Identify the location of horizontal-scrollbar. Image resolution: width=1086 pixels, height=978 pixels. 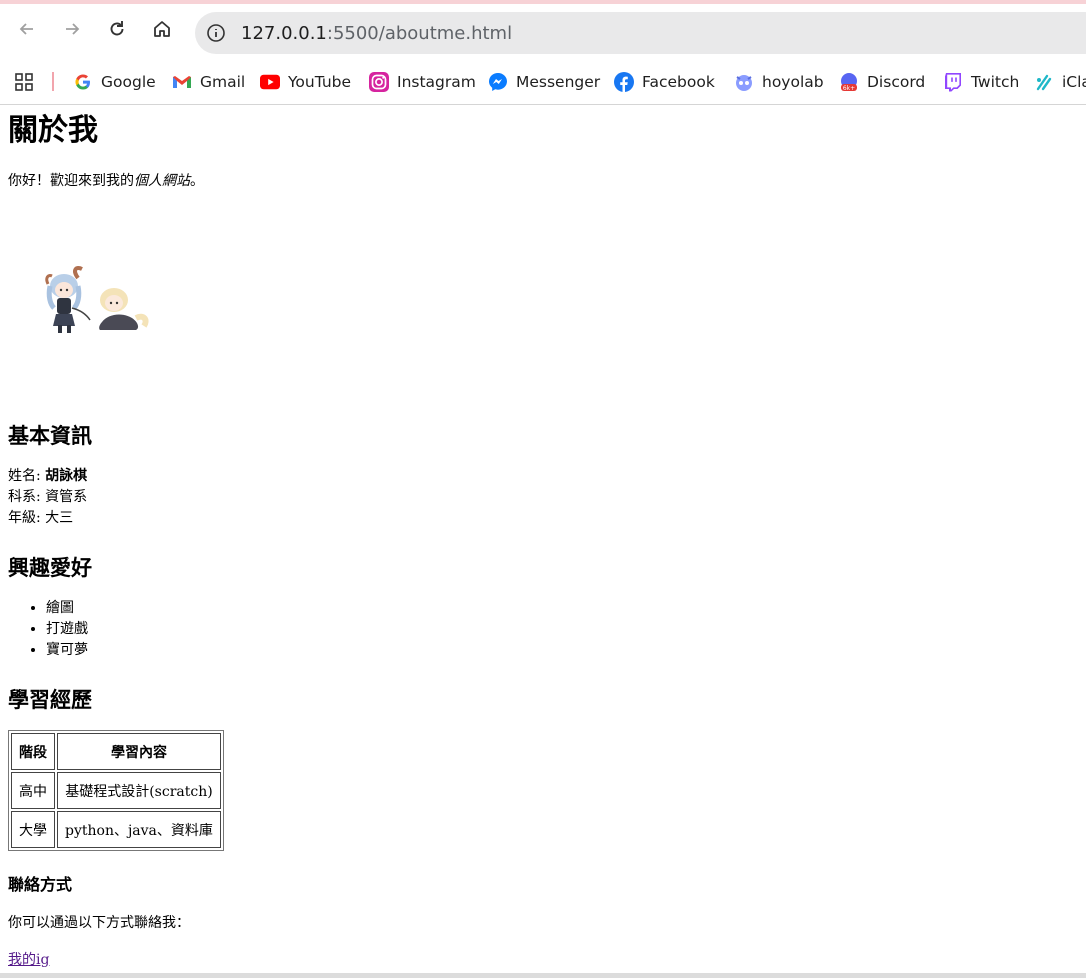
(543, 975).